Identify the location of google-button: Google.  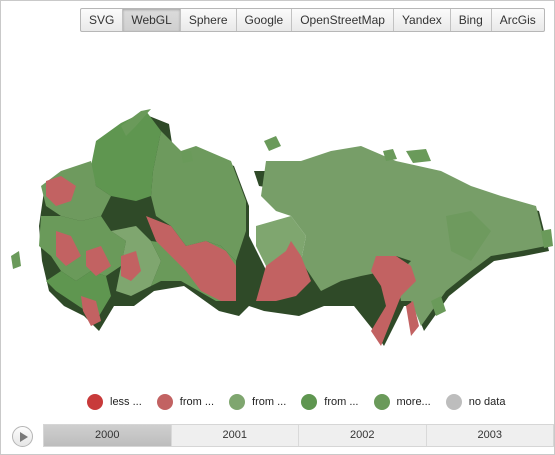
(265, 20).